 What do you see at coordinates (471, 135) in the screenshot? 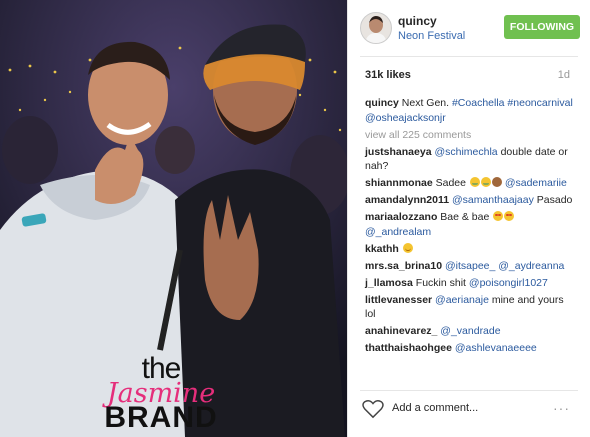
I see `view-all-comments-link: view all 225 comments` at bounding box center [471, 135].